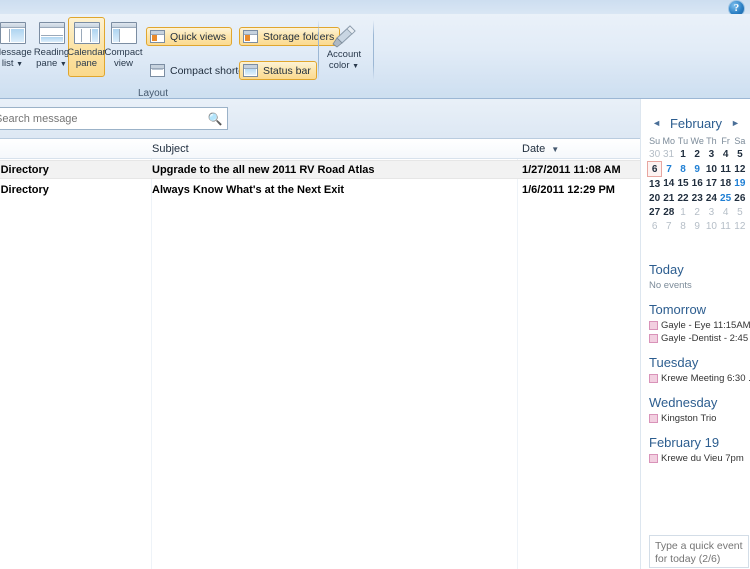 The height and width of the screenshot is (569, 750). I want to click on calendar-pane-icon, so click(86, 33).